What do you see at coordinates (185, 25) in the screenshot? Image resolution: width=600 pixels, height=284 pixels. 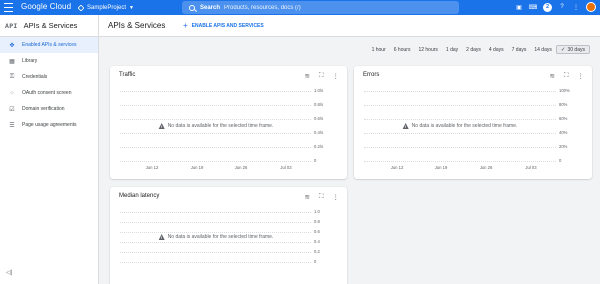 I see `plus-icon: +` at bounding box center [185, 25].